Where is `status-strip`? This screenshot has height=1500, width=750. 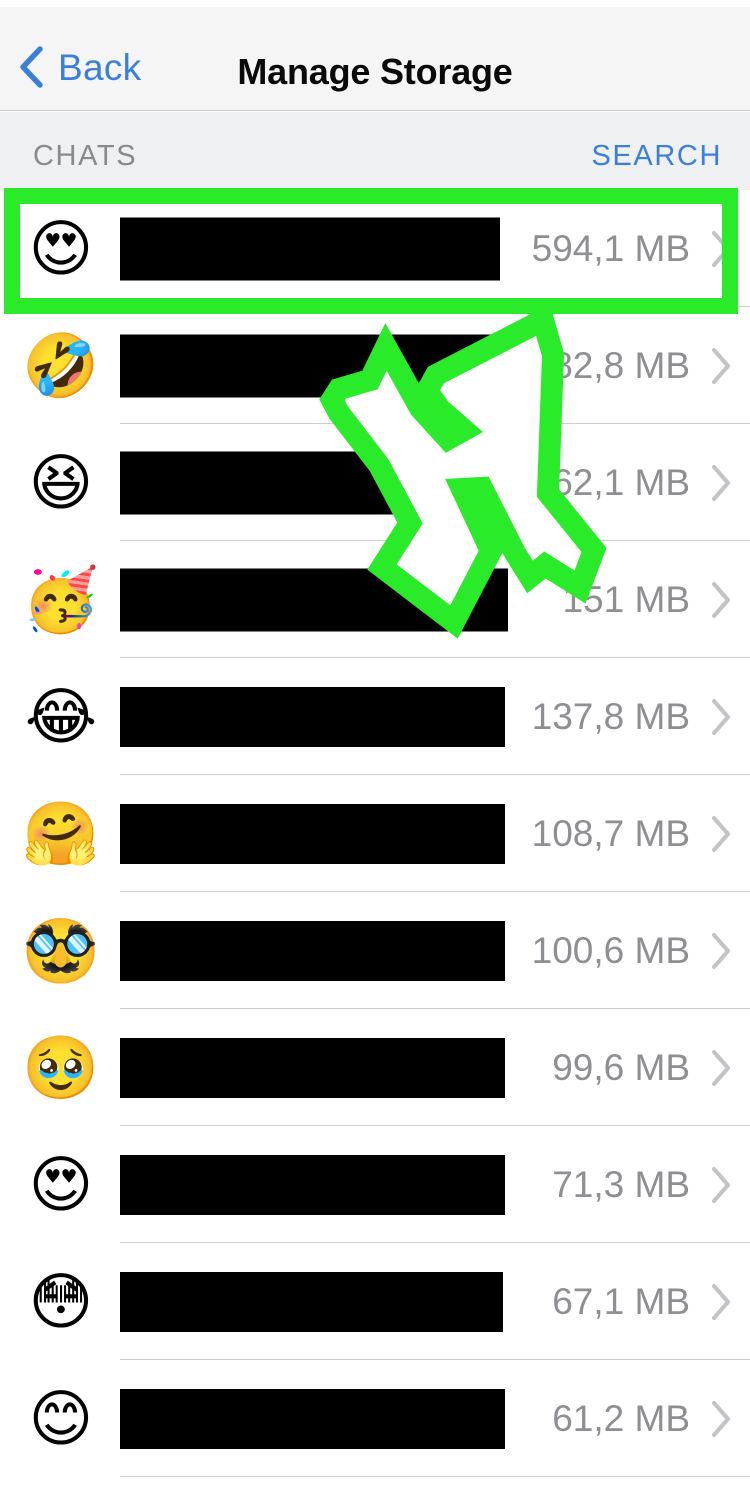 status-strip is located at coordinates (375, 3).